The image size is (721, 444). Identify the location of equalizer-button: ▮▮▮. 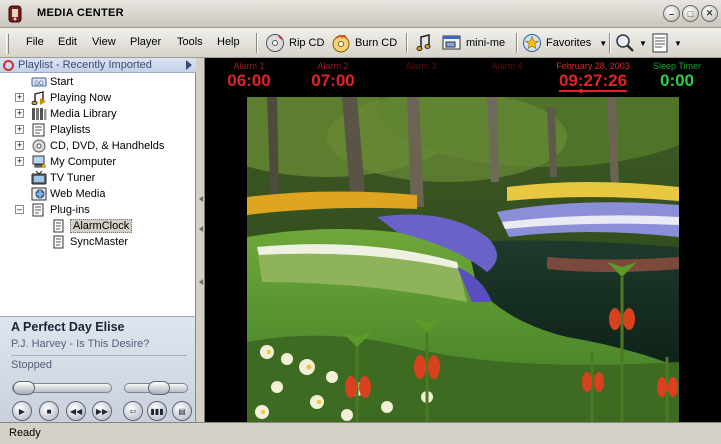
(157, 411).